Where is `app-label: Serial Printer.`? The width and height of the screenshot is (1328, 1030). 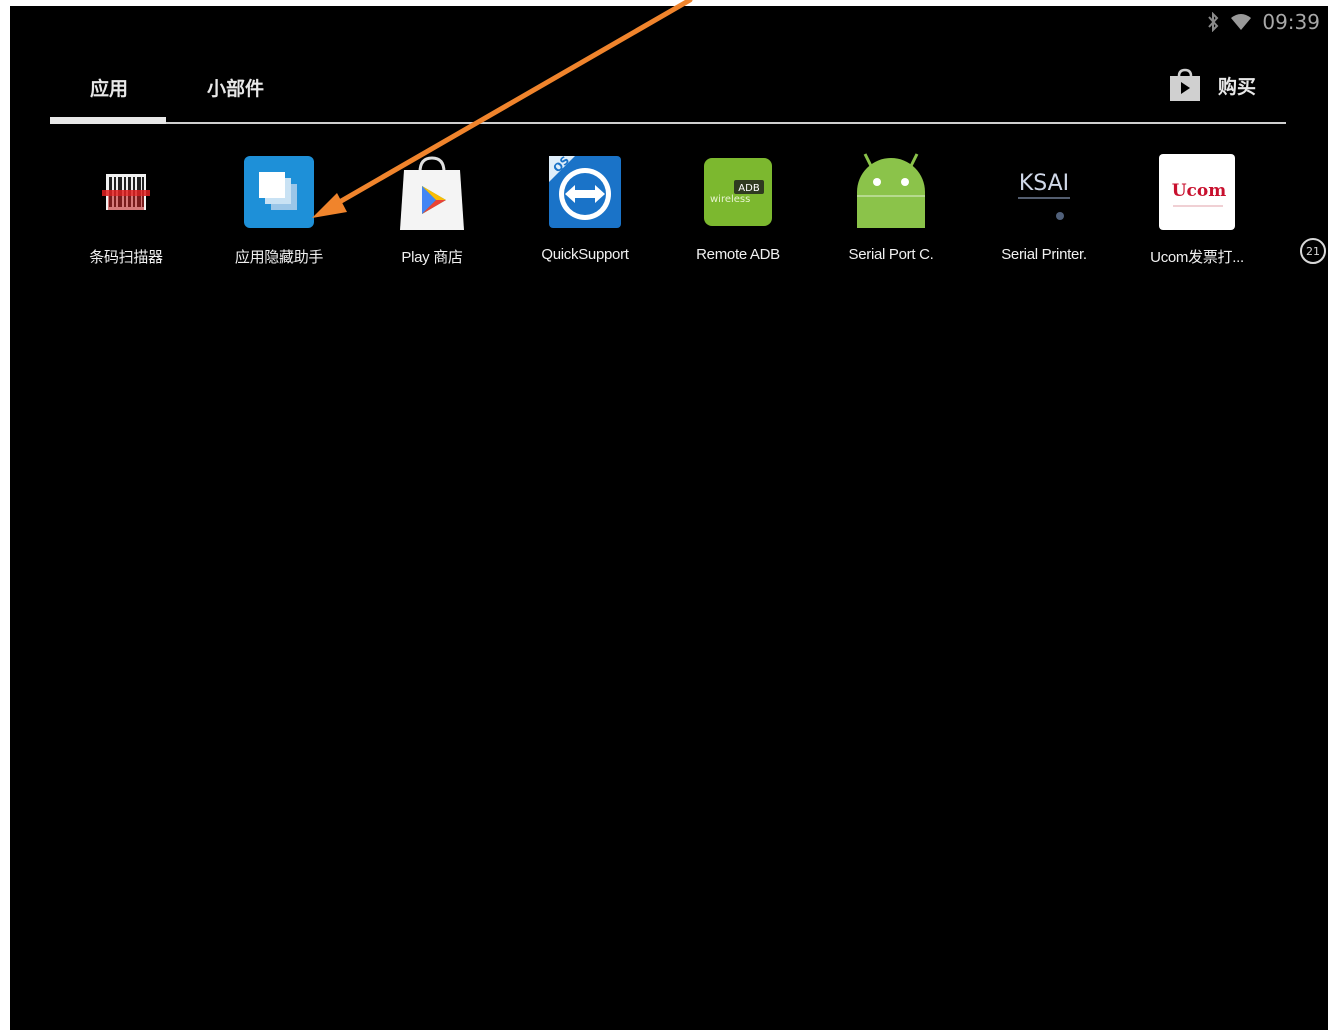 app-label: Serial Printer. is located at coordinates (1044, 254).